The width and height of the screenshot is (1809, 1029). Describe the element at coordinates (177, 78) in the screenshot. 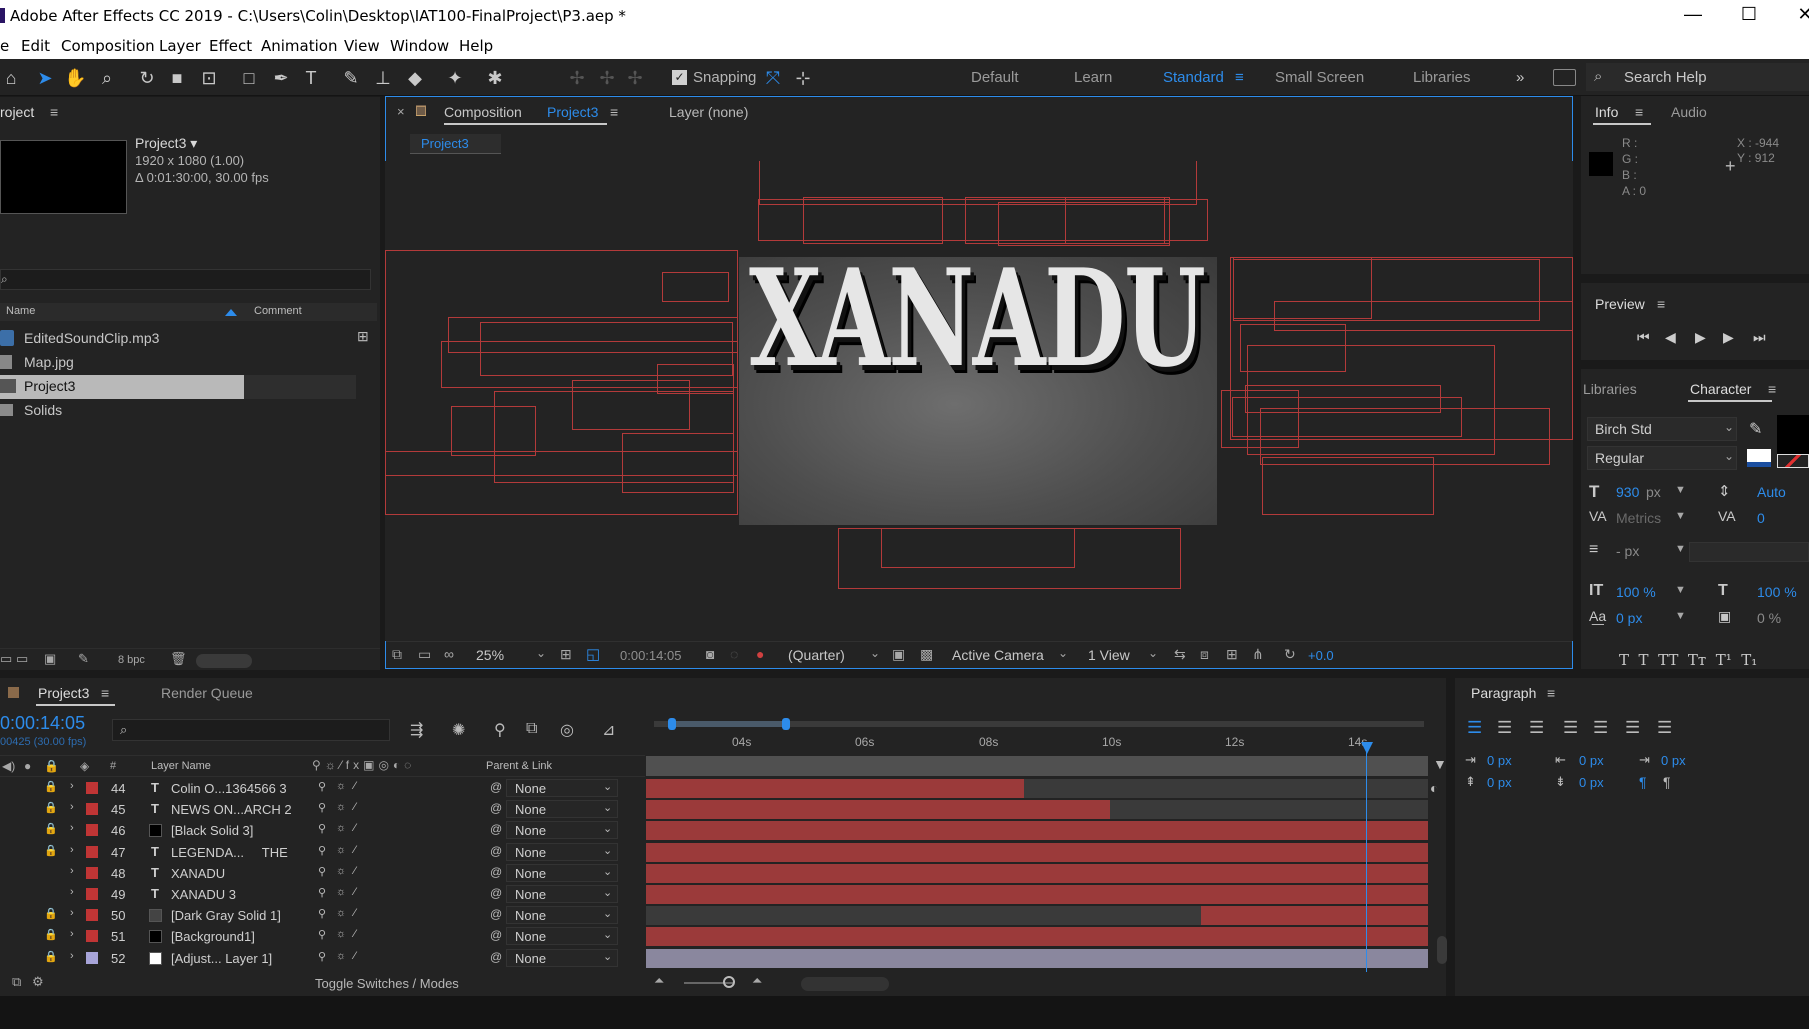

I see `camera-tool-icon: ■` at that location.